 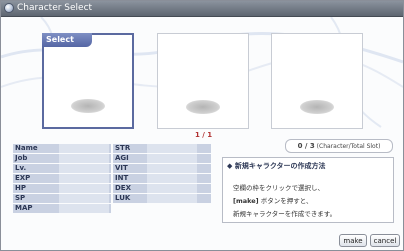 I want to click on stat-row-agi: AGI, so click(x=162, y=158).